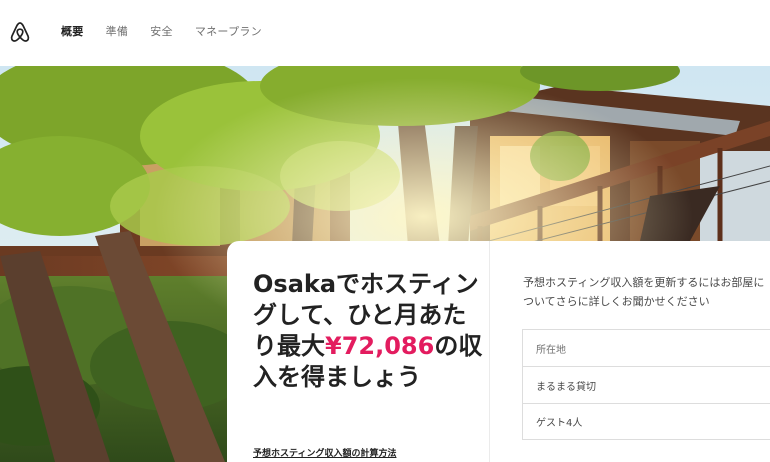  Describe the element at coordinates (117, 32) in the screenshot. I see `nav-item-preparation: 準備` at that location.